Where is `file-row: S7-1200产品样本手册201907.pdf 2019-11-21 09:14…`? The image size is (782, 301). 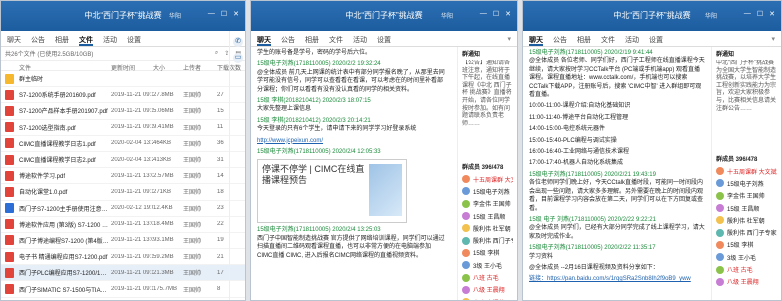
file-row: S7-1200产品样本手册201907.pdf 2019-11-21 09:14… is located at coordinates (123, 111).